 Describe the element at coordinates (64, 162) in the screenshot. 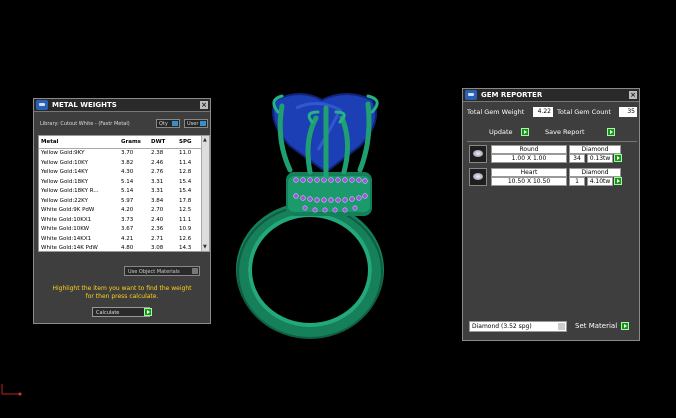

I see `metal-cell: Yellow Gold:10KY` at that location.